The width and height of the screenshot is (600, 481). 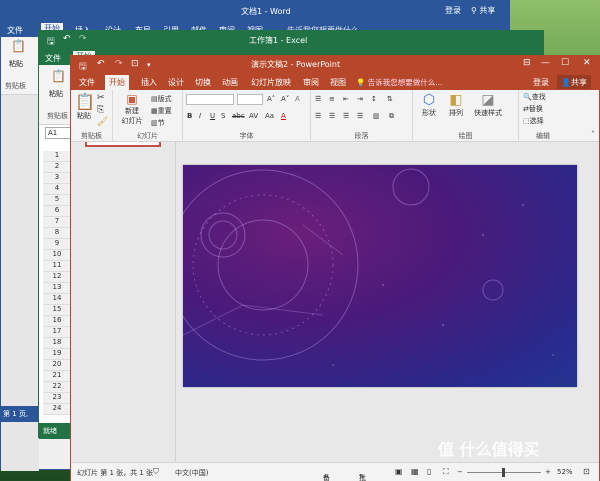 What do you see at coordinates (238, 116) in the screenshot?
I see `strikethrough-icon: abc` at bounding box center [238, 116].